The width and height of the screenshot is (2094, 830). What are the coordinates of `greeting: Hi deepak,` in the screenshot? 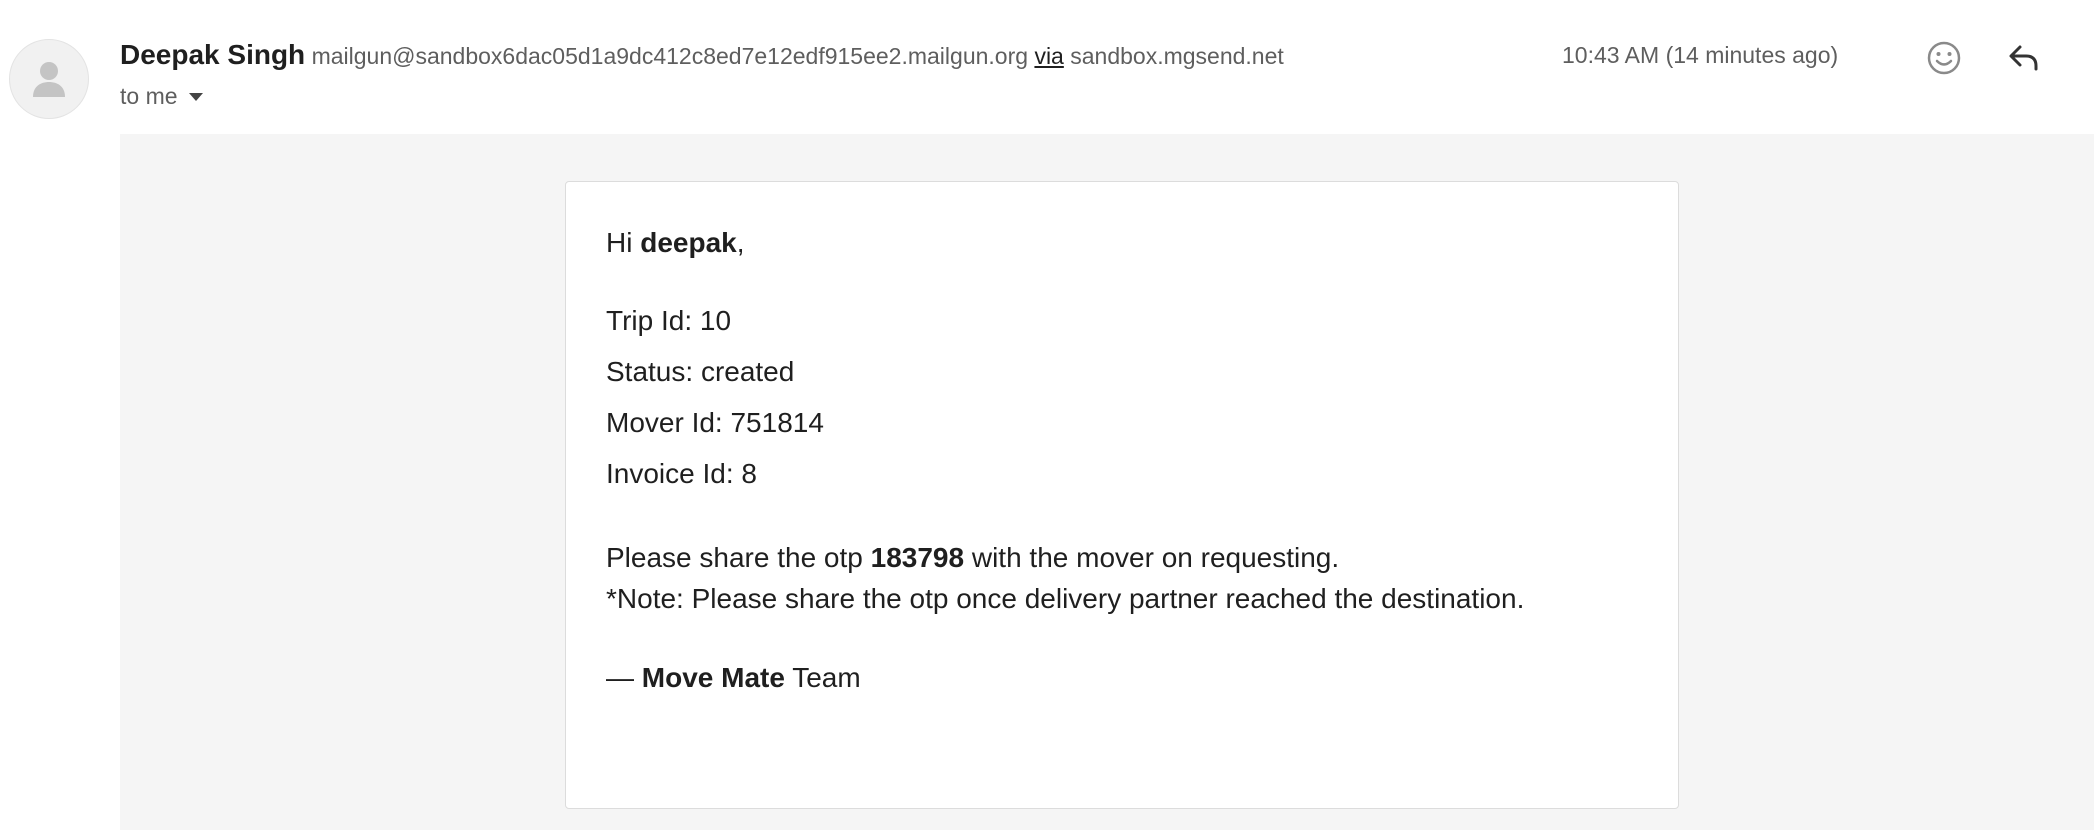 It's located at (675, 242).